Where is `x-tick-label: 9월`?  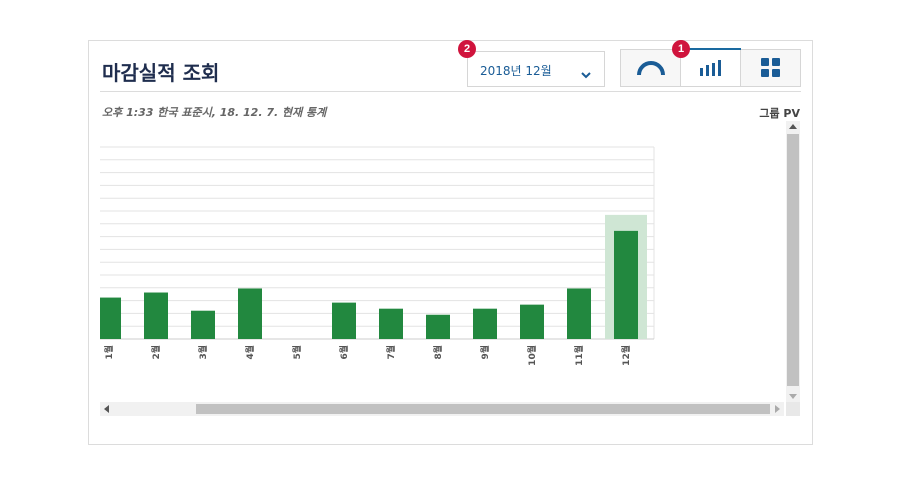 x-tick-label: 9월 is located at coordinates (485, 352).